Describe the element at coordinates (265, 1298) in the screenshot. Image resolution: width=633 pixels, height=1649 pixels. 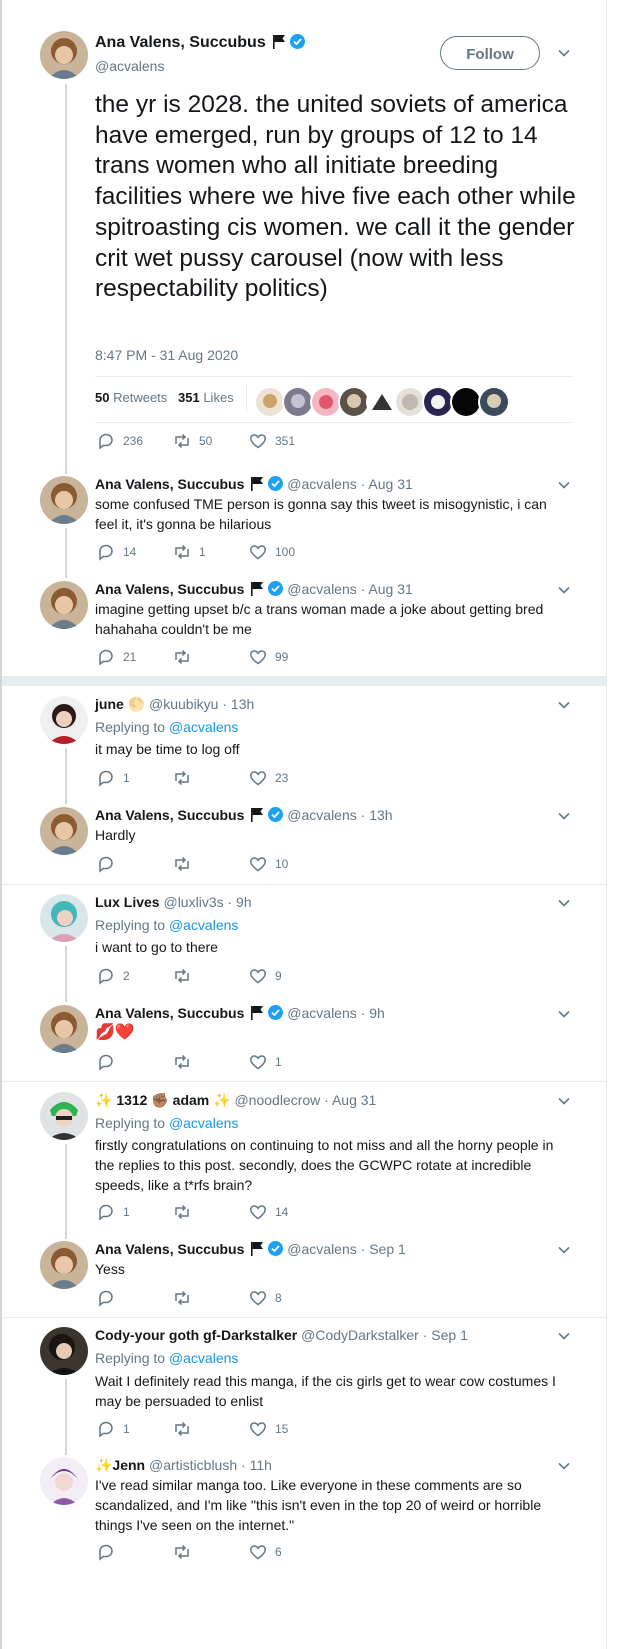
I see `like-action: 8` at that location.